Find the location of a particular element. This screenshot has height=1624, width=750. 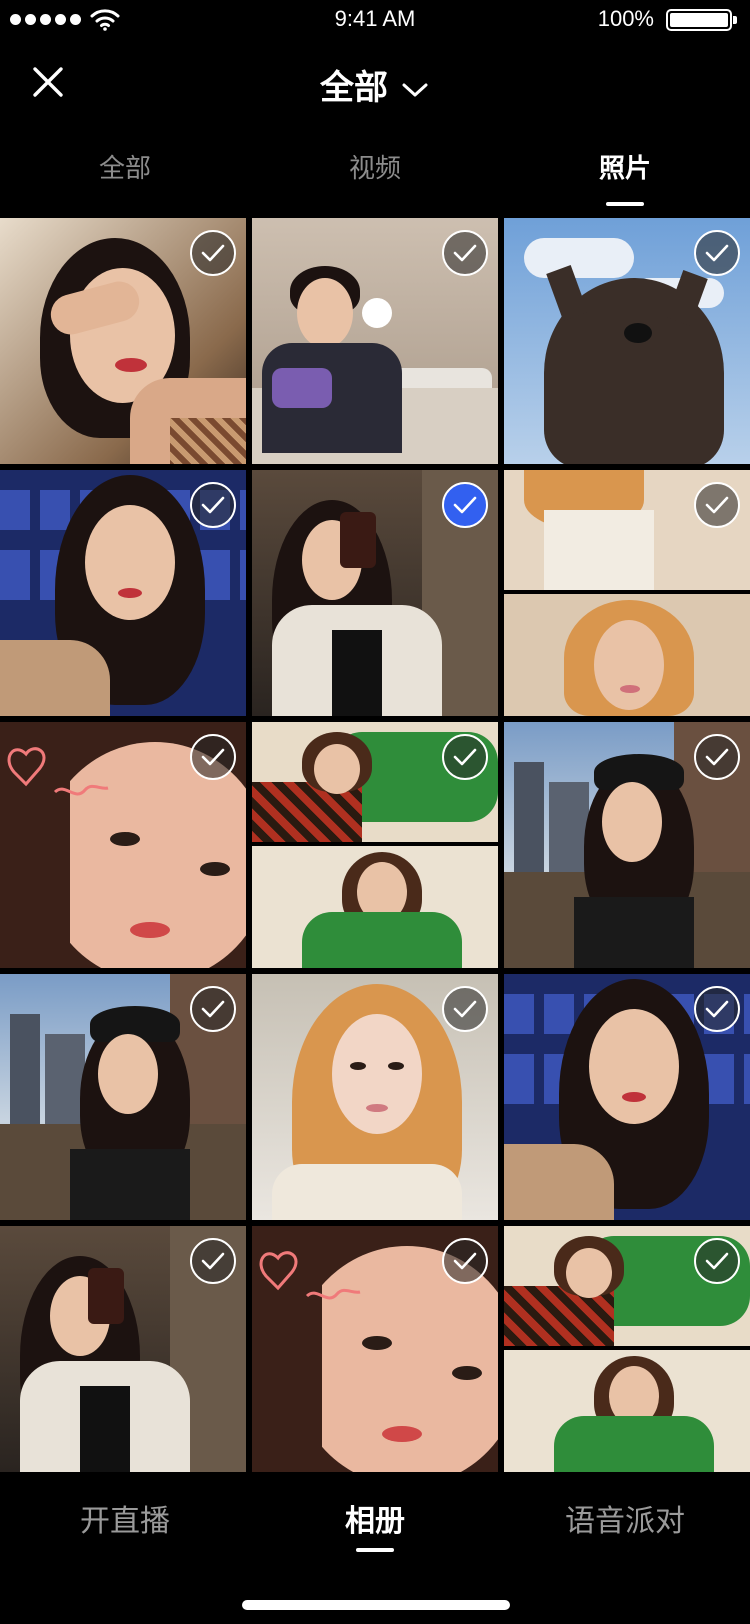

album-title: 全部 is located at coordinates (354, 88).